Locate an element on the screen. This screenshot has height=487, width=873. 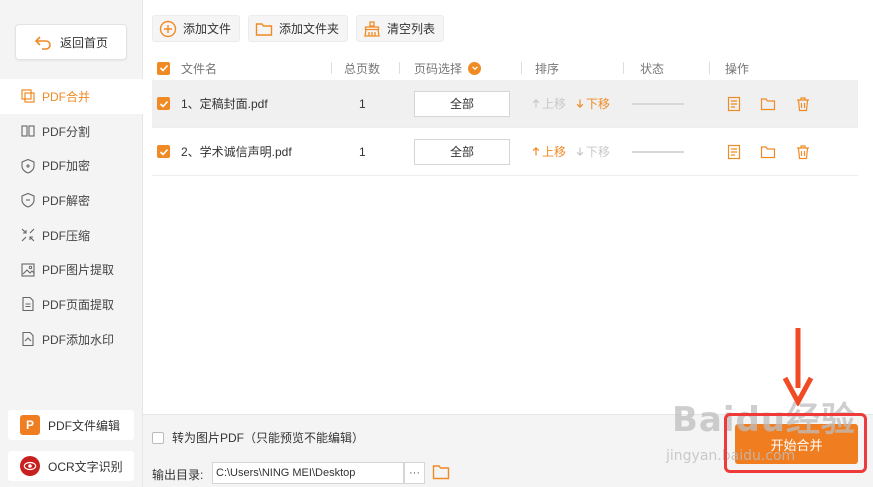
sidebar-item-pdf-image-extract: PDF图片提取 is located at coordinates (71, 269).